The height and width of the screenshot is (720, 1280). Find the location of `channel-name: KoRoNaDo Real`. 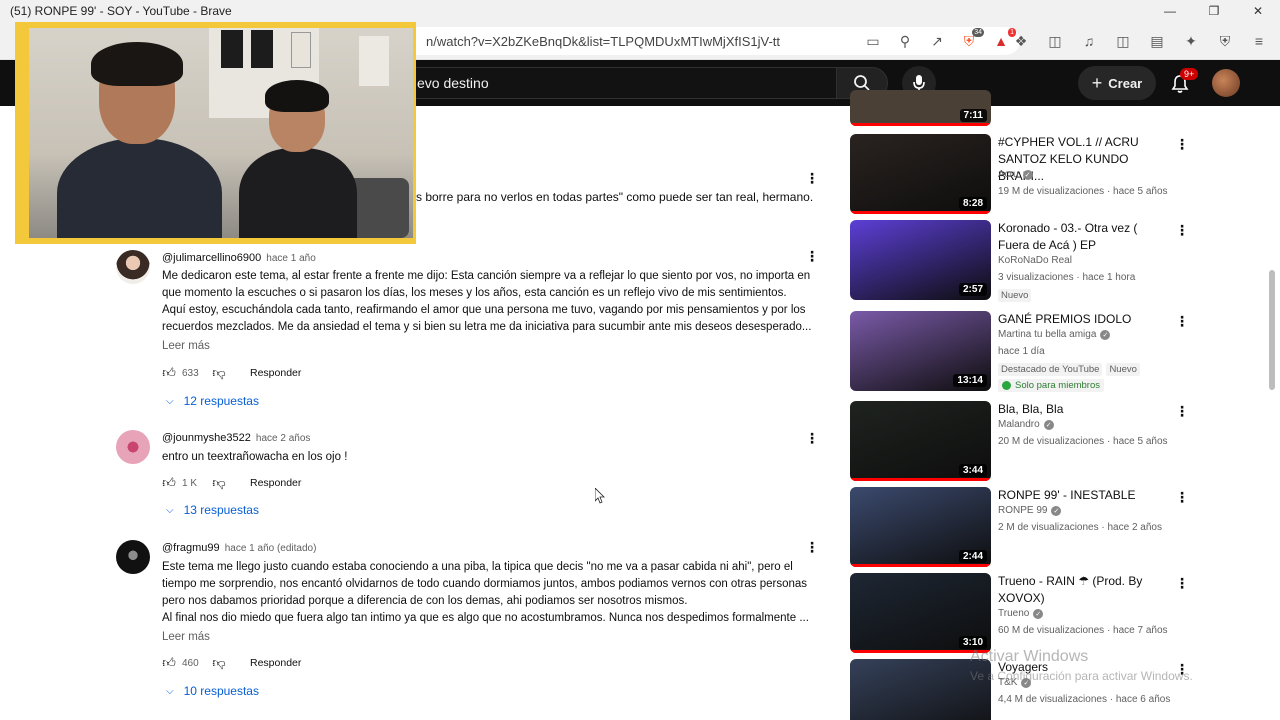

channel-name: KoRoNaDo Real is located at coordinates (1035, 260).